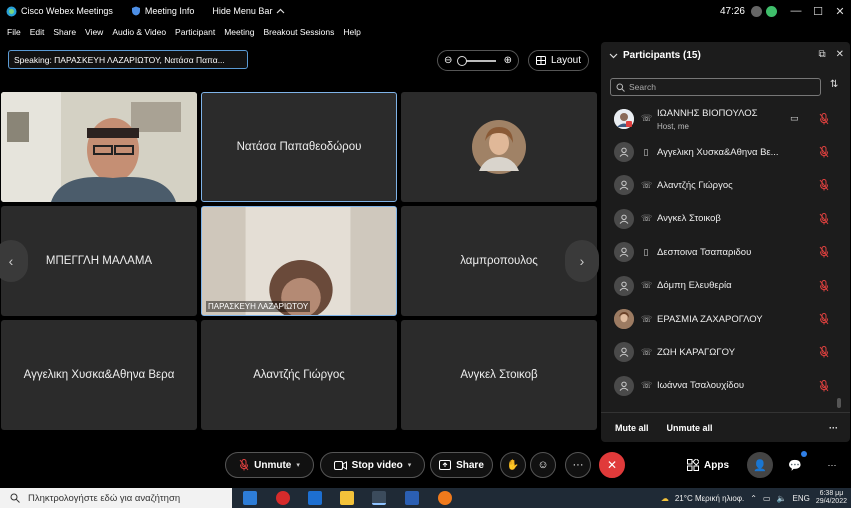 The height and width of the screenshot is (508, 851). What do you see at coordinates (135, 11) in the screenshot?
I see `shield-icon` at bounding box center [135, 11].